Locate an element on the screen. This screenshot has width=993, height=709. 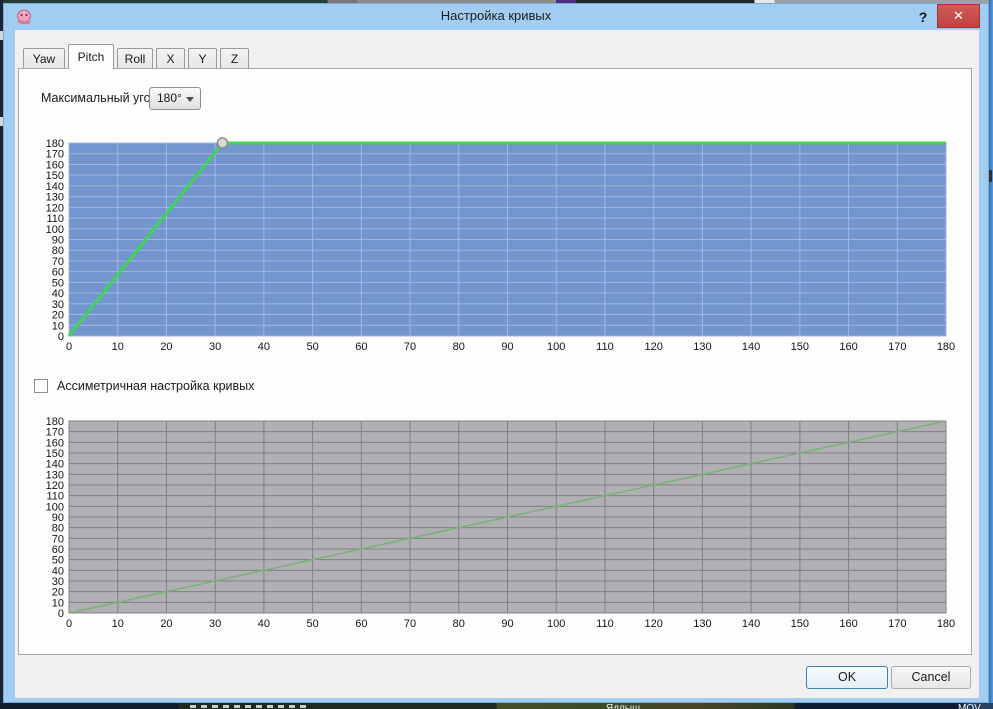
help-button: ? is located at coordinates (923, 17).